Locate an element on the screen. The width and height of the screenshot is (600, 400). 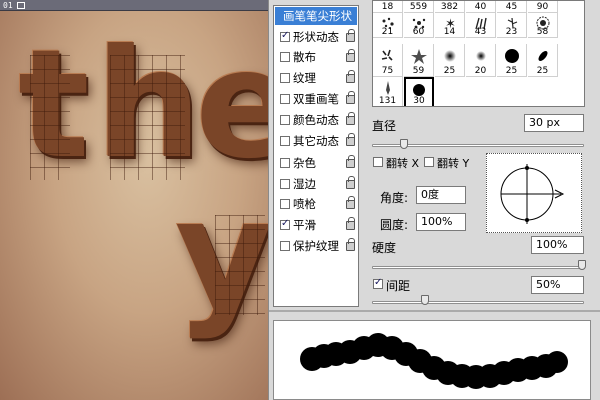
list-item-scattering: 散布 is located at coordinates (316, 57).